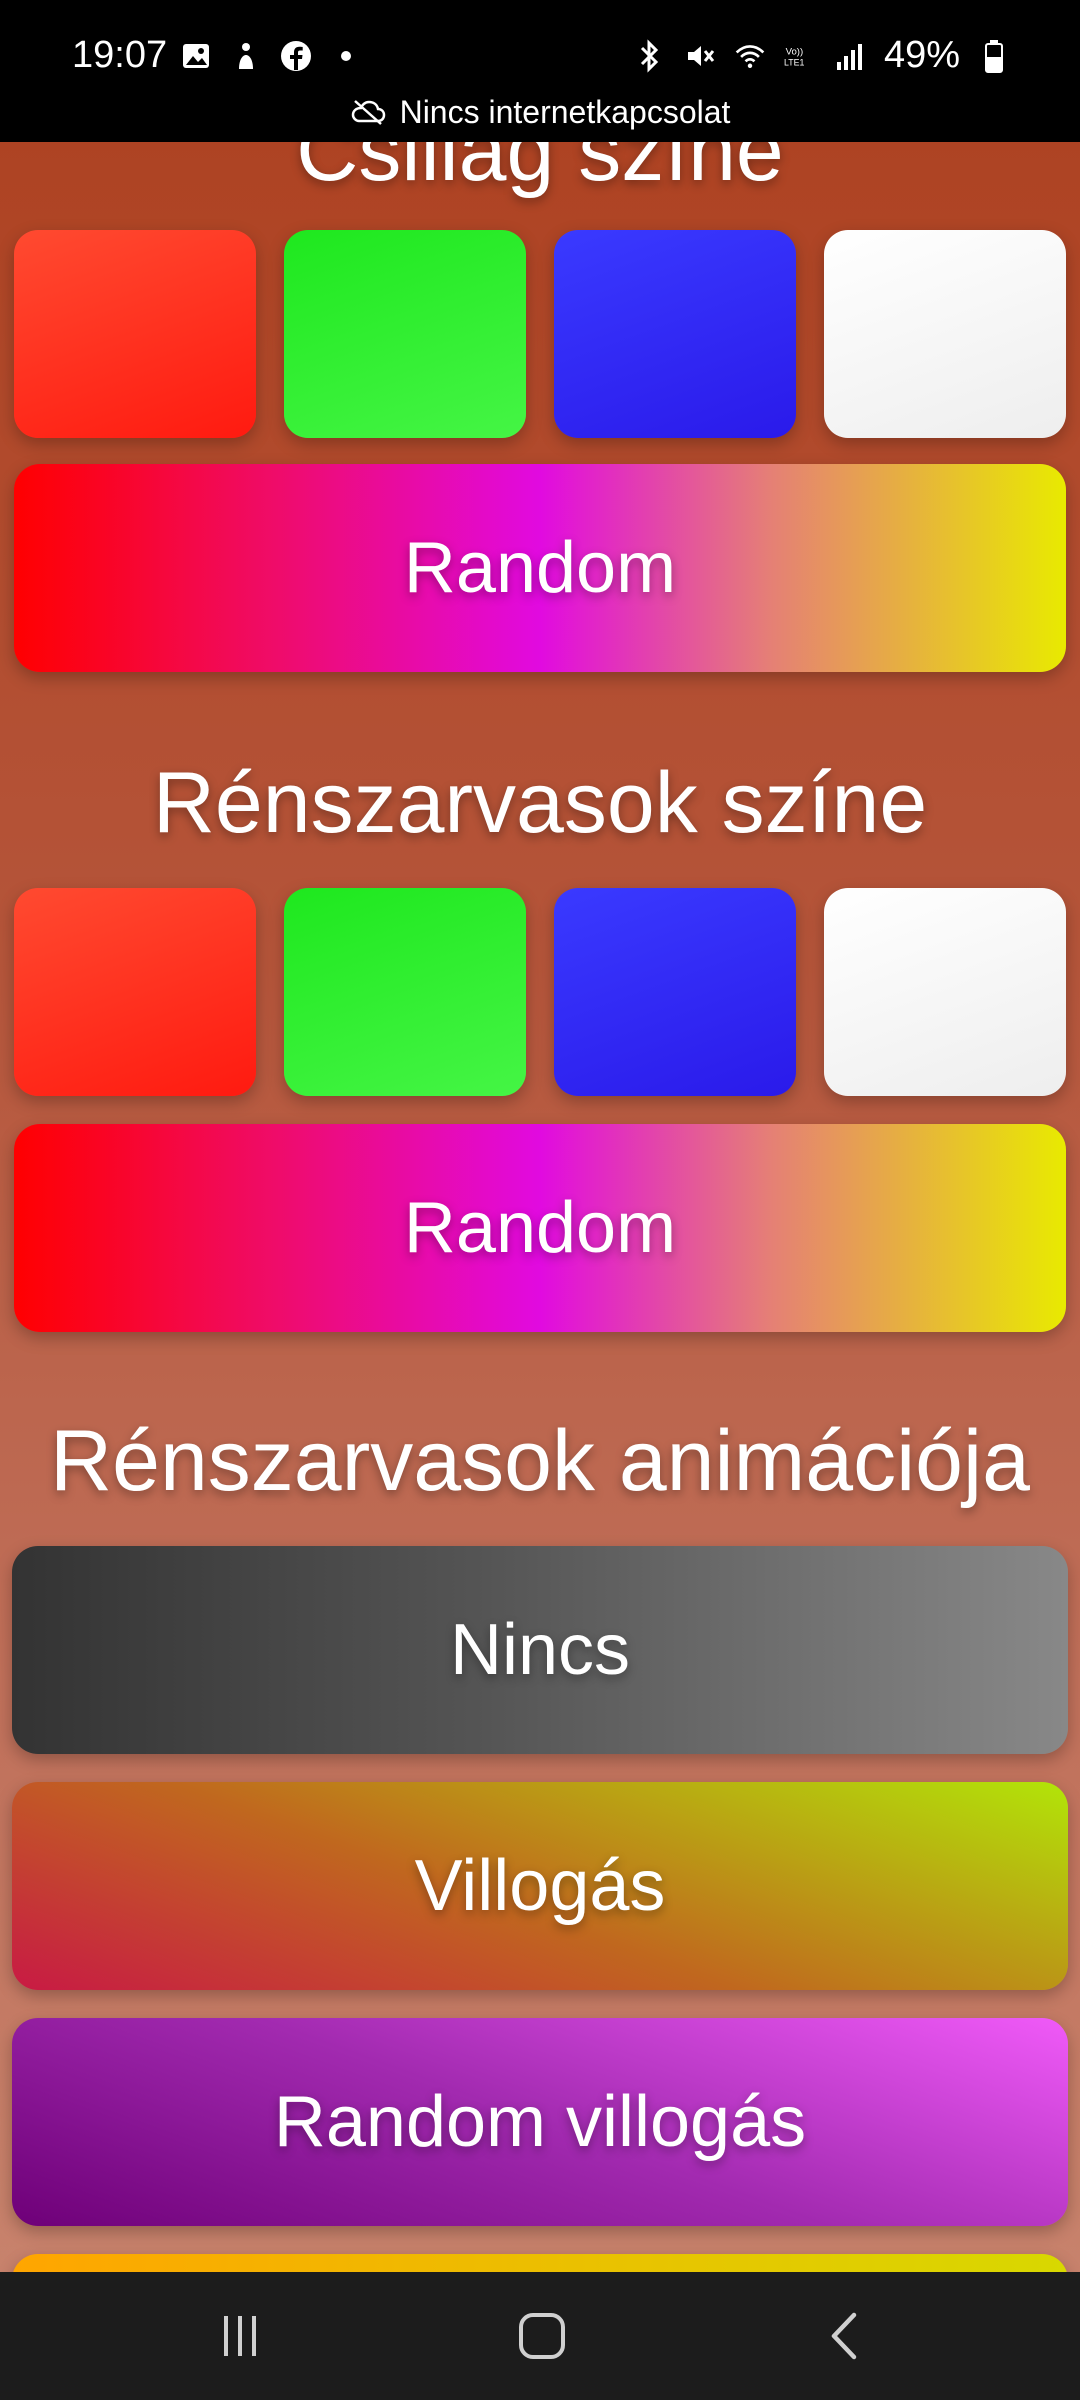 This screenshot has width=1080, height=2400. Describe the element at coordinates (196, 56) in the screenshot. I see `gallery-icon` at that location.